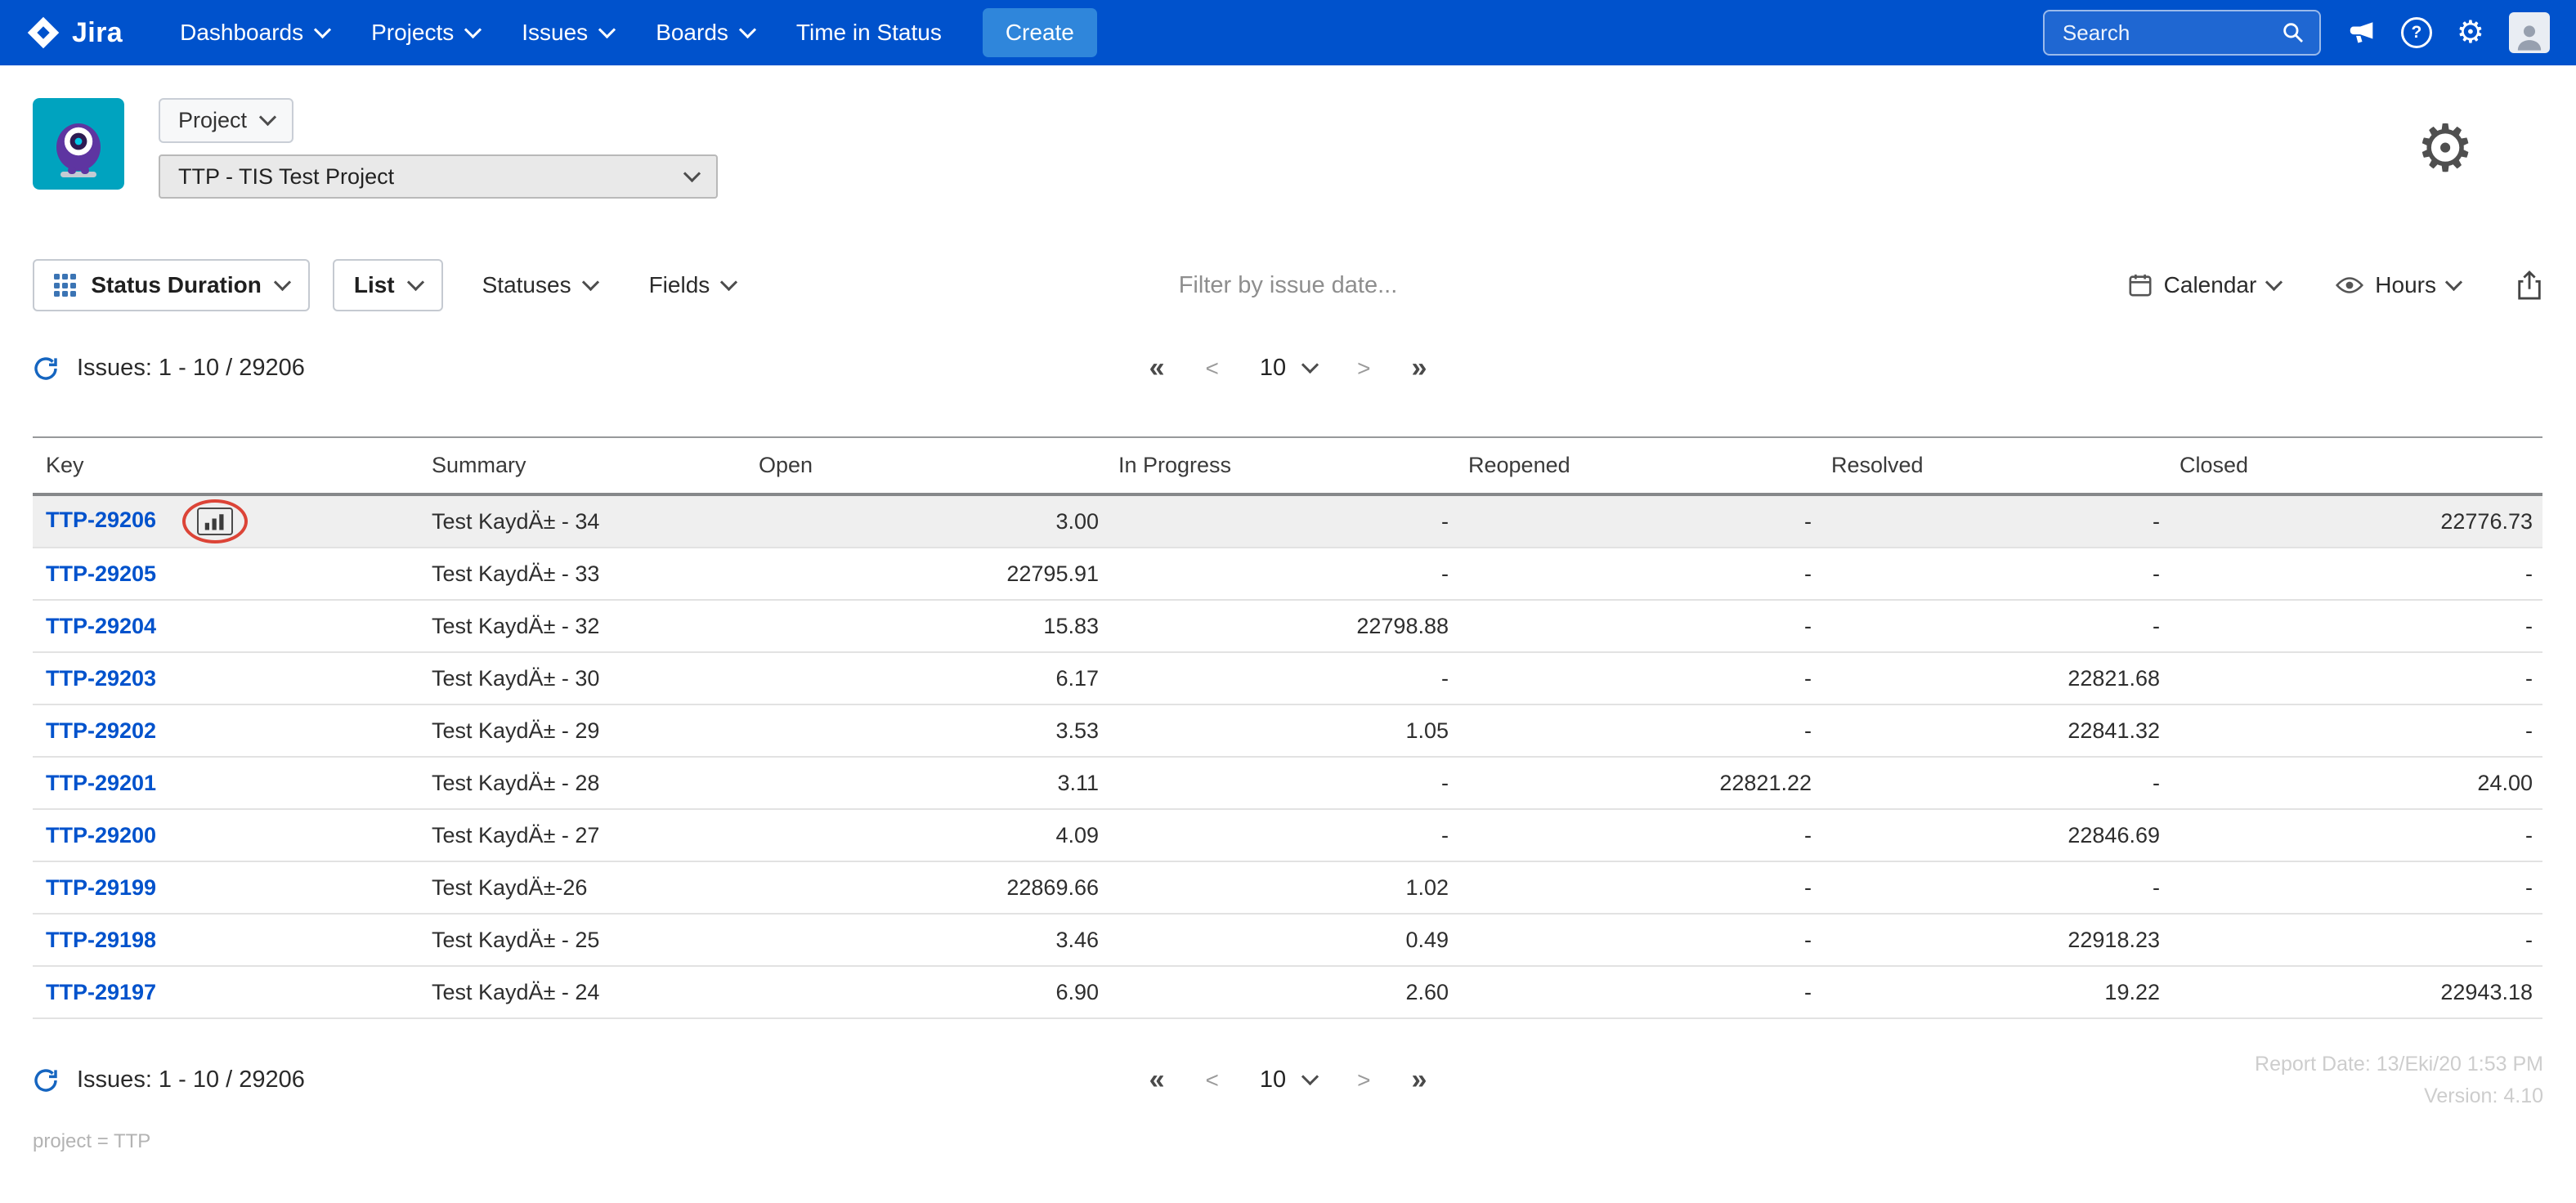 This screenshot has height=1203, width=2576. I want to click on cell-closed: -, so click(2356, 940).